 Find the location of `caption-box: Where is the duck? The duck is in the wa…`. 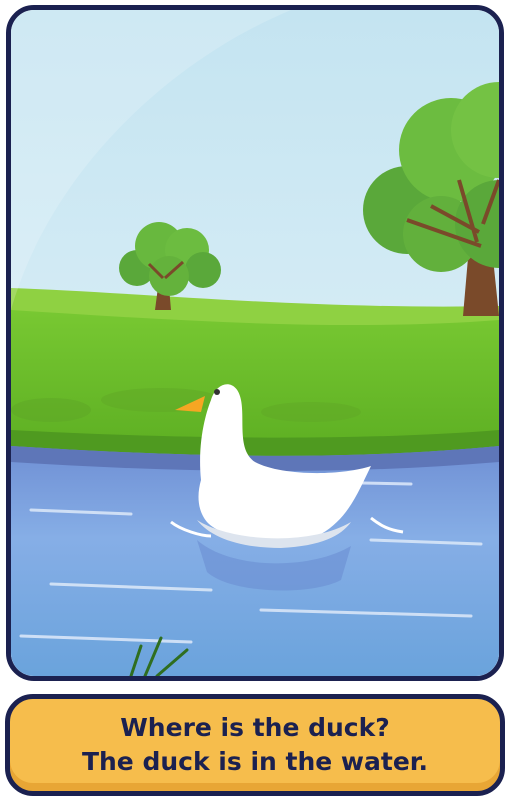

caption-box: Where is the duck? The duck is in the wa… is located at coordinates (255, 745).